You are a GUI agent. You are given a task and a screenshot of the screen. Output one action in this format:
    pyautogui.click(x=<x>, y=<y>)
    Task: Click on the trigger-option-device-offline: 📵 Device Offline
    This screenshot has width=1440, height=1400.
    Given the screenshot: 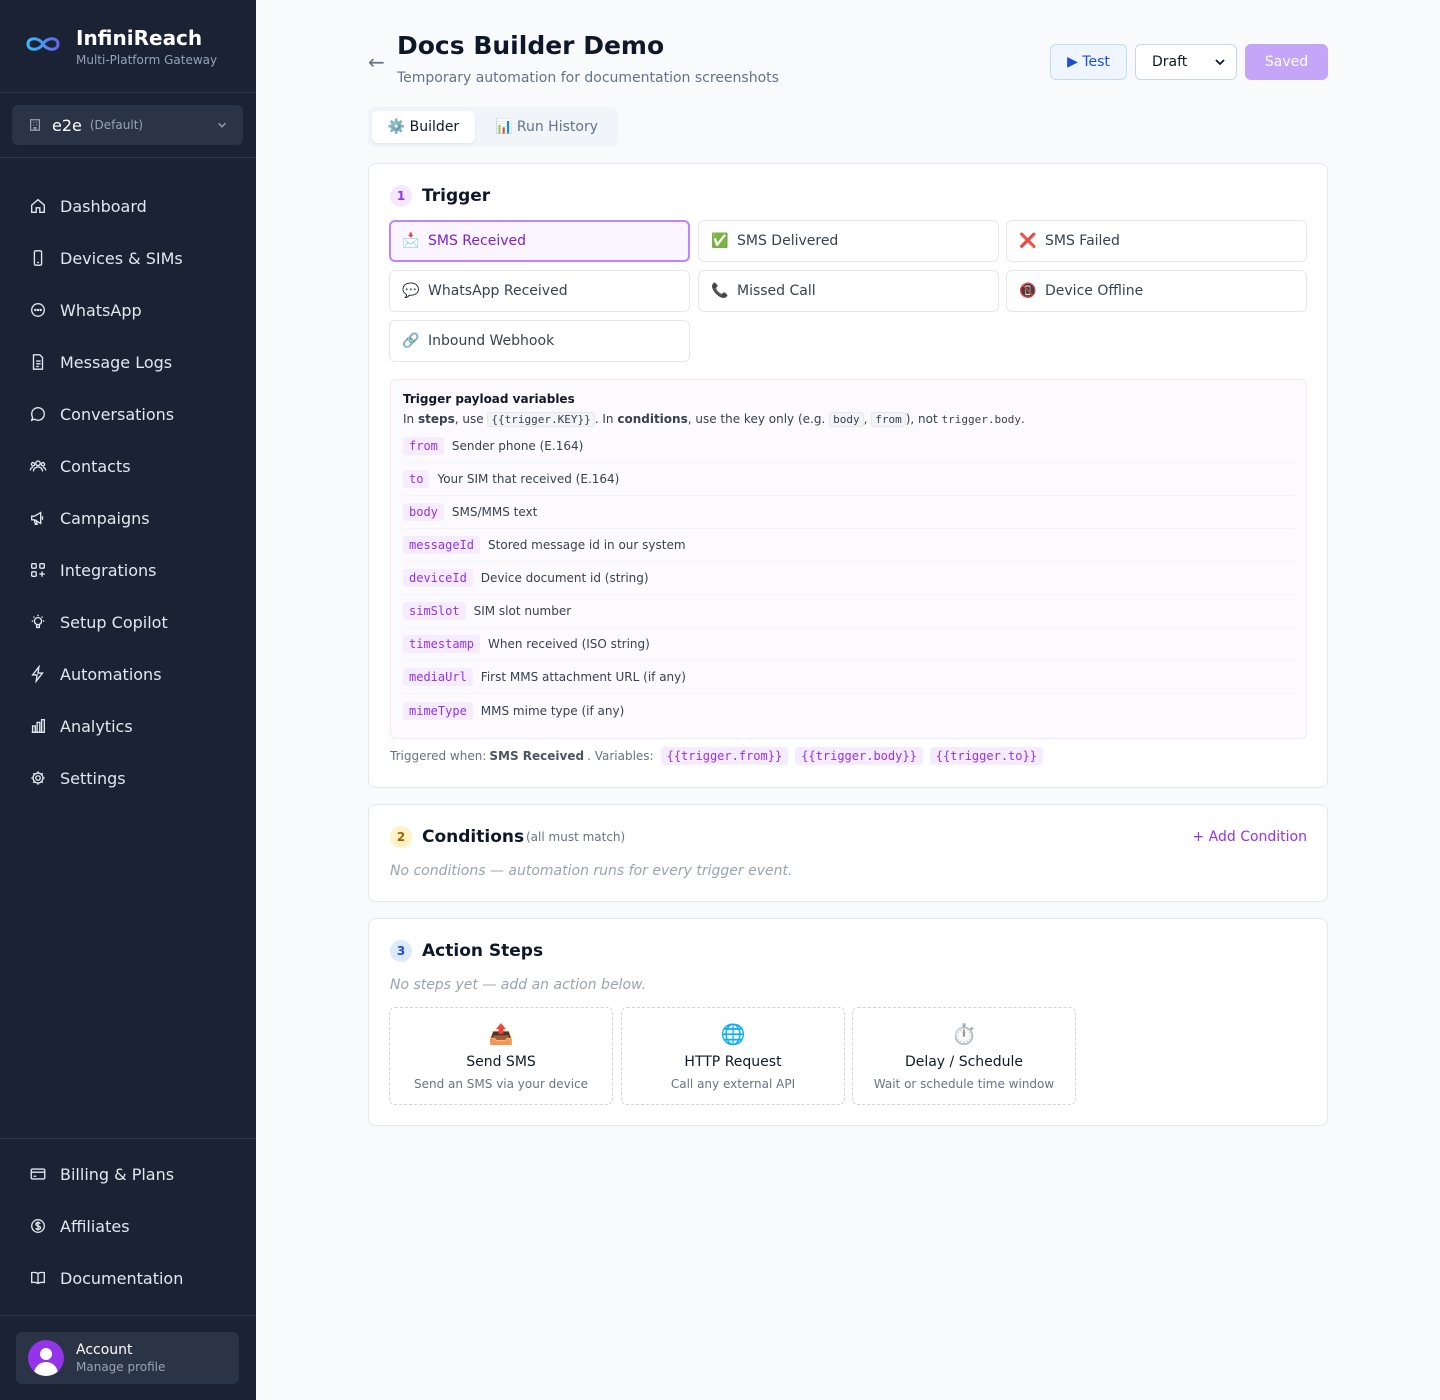 What is the action you would take?
    pyautogui.click(x=1156, y=291)
    